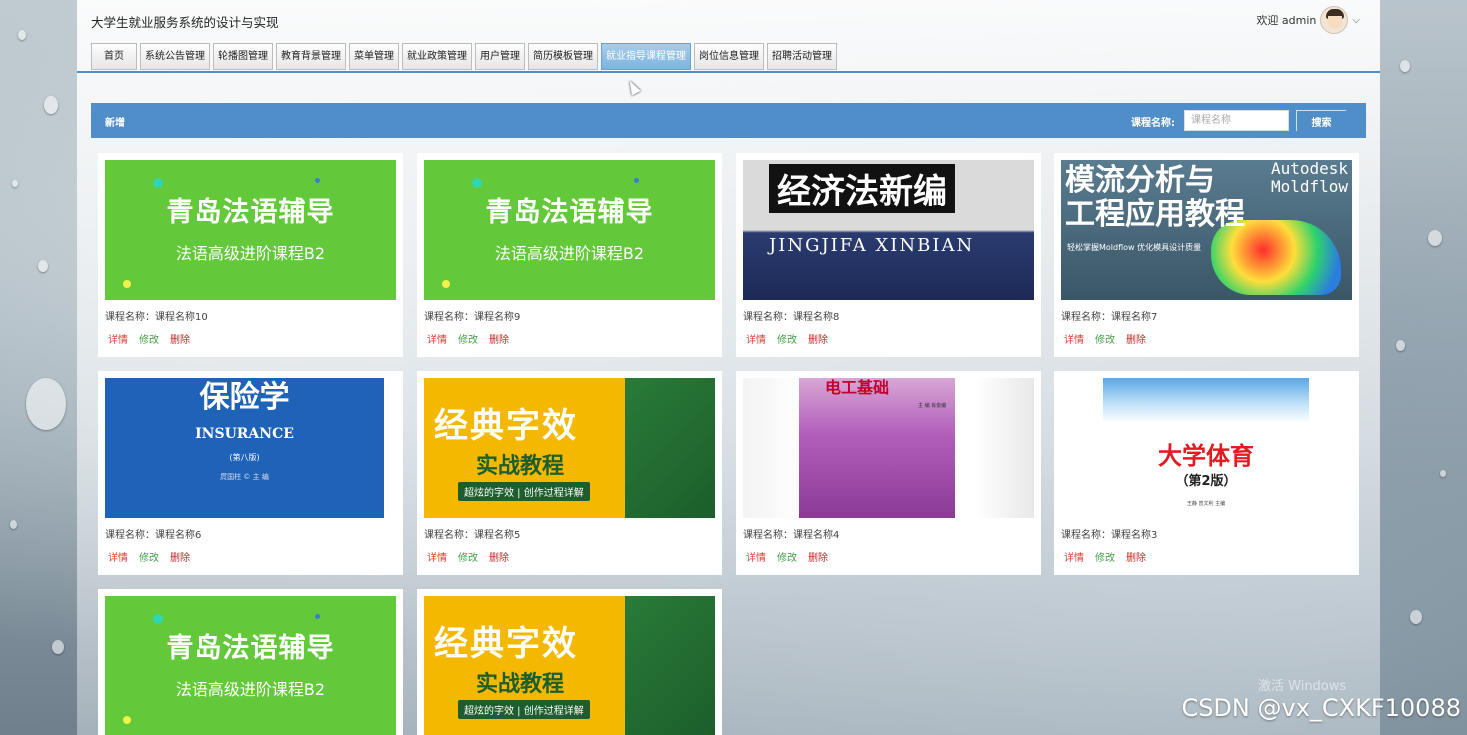 This screenshot has height=735, width=1467. What do you see at coordinates (1153, 123) in the screenshot?
I see `search-label: 课程名称:` at bounding box center [1153, 123].